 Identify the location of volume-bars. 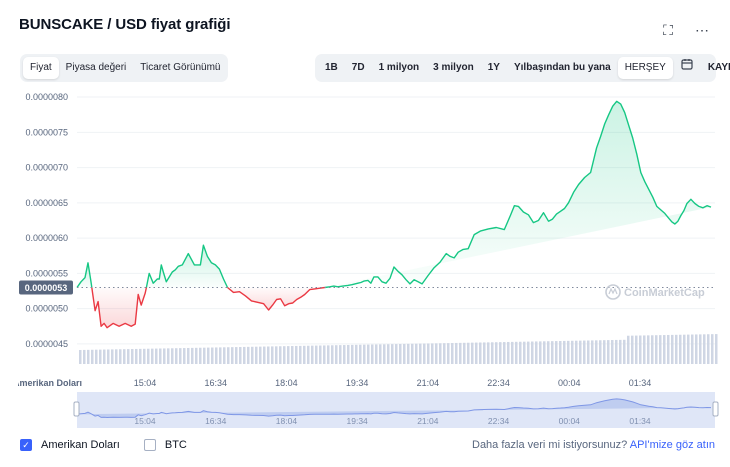
(398, 349).